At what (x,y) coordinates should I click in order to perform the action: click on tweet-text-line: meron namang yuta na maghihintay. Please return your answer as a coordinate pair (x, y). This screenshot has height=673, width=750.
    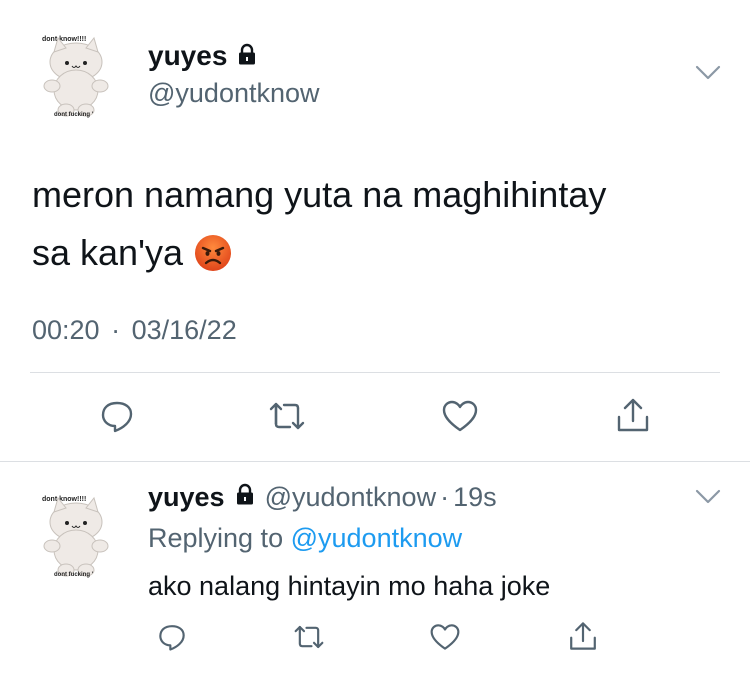
    Looking at the image, I should click on (319, 194).